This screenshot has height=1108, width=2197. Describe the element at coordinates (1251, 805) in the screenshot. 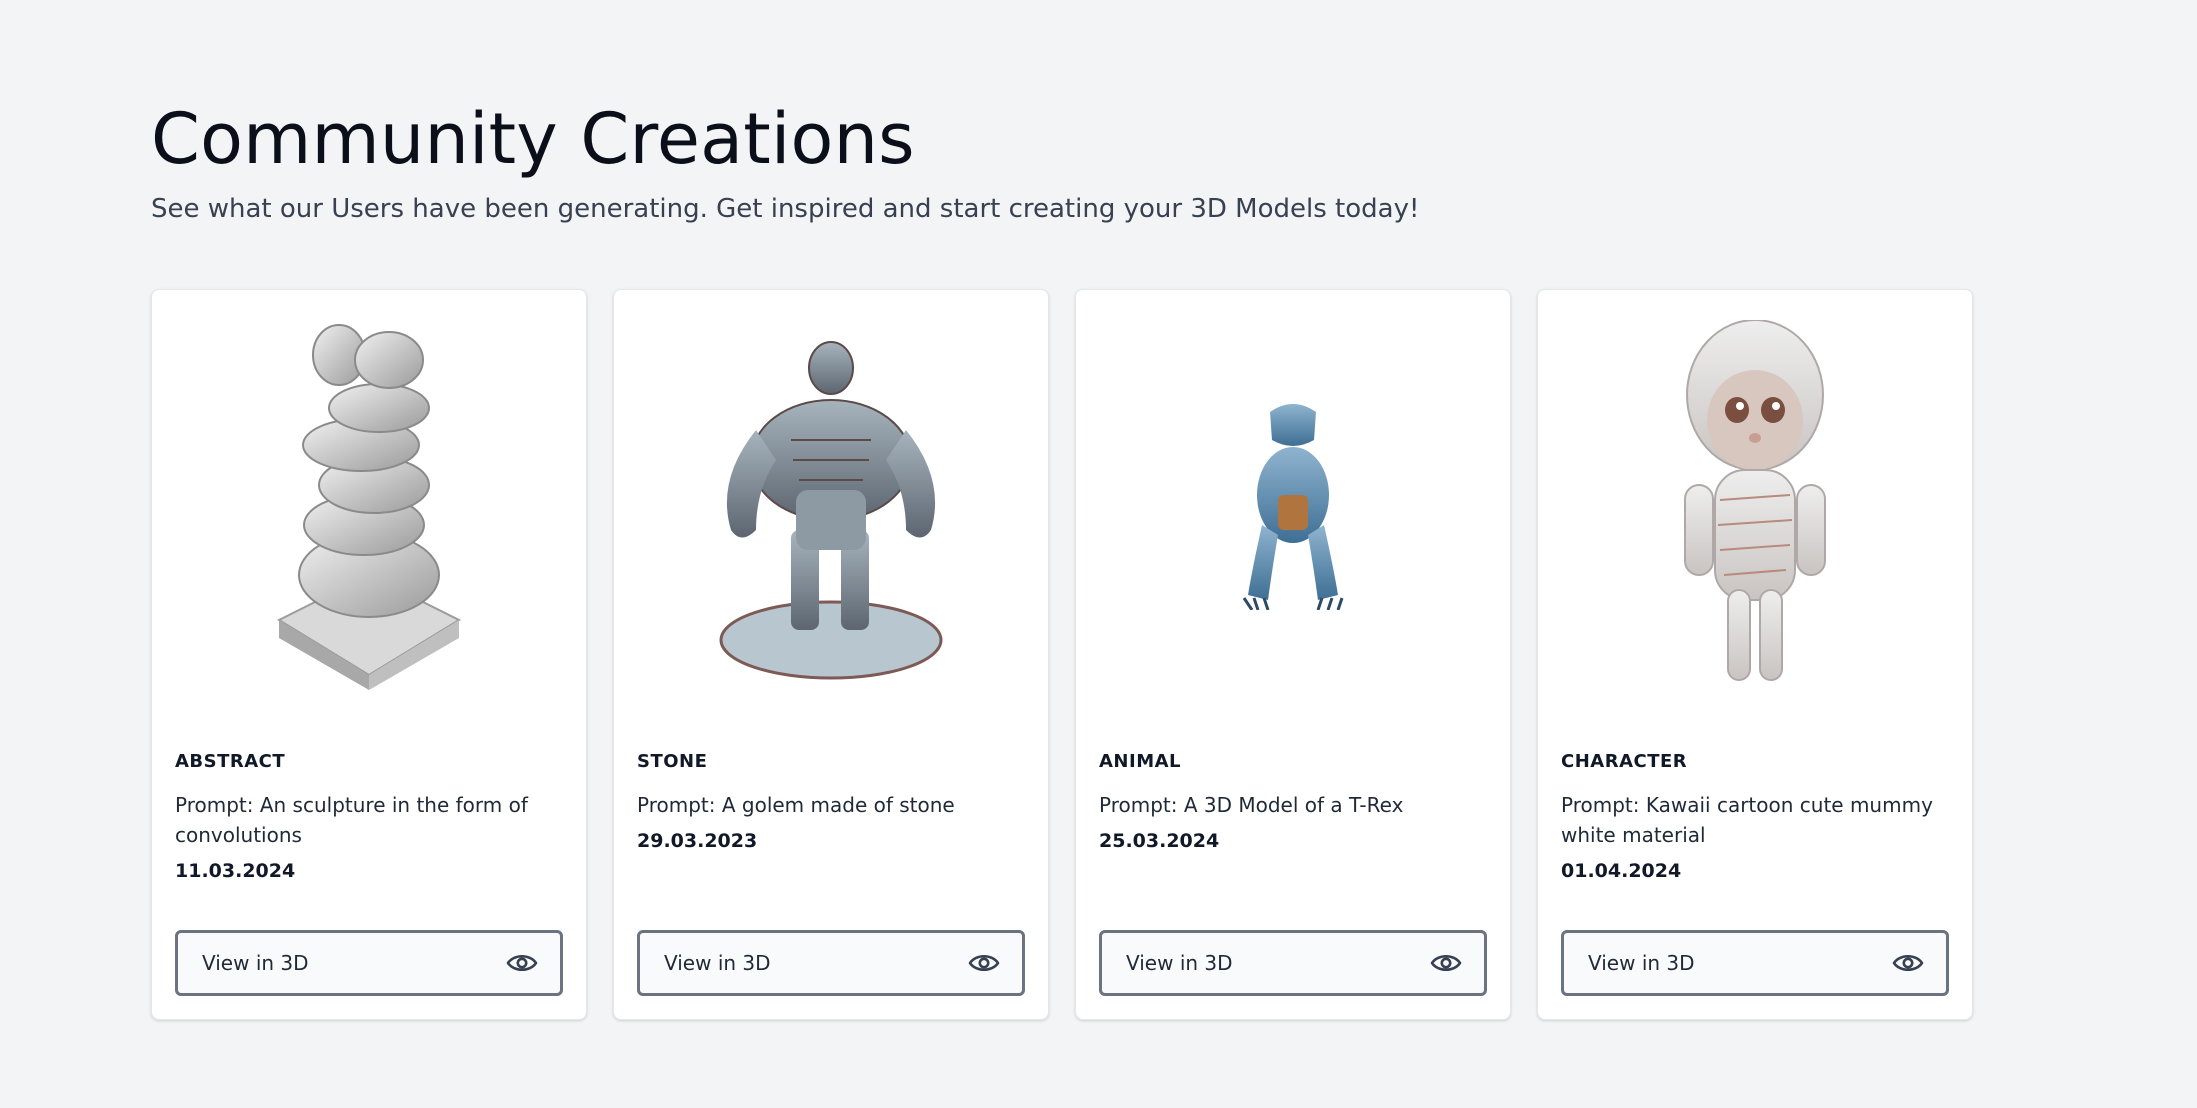

I see `card-prompt: Prompt: A 3D Model of a T-Rex` at that location.